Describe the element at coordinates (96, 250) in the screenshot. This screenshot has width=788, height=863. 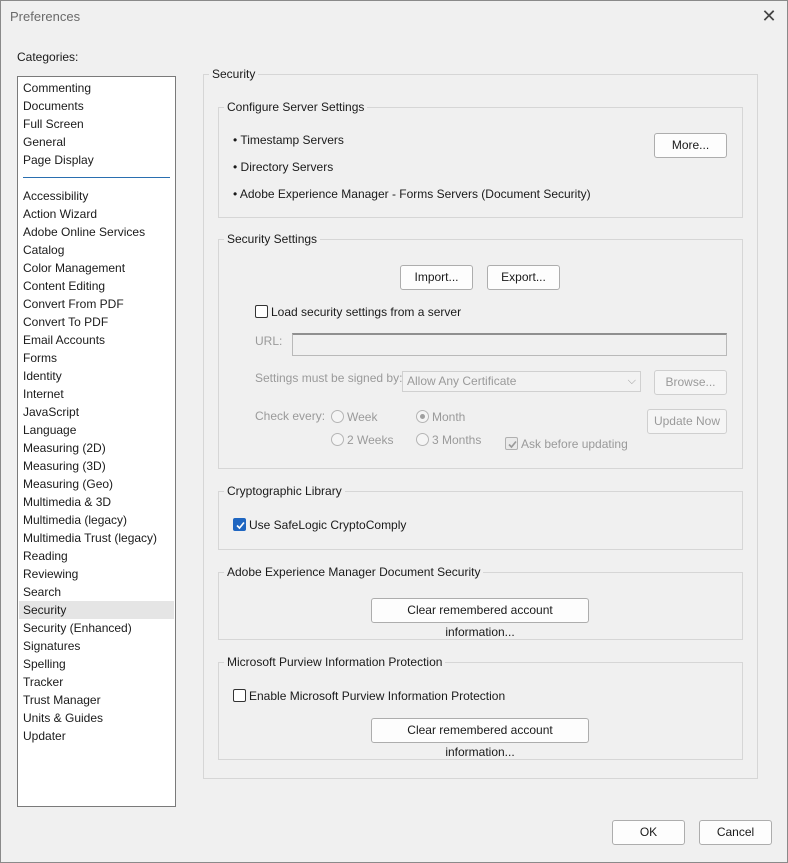
I see `category-item: Catalog` at that location.